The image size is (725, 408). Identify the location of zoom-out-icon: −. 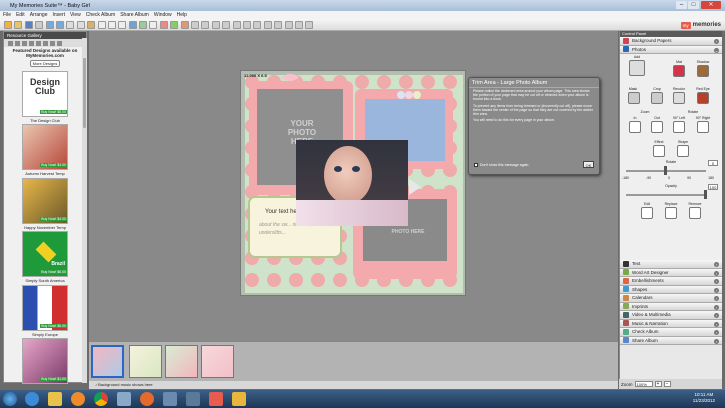
(667, 384).